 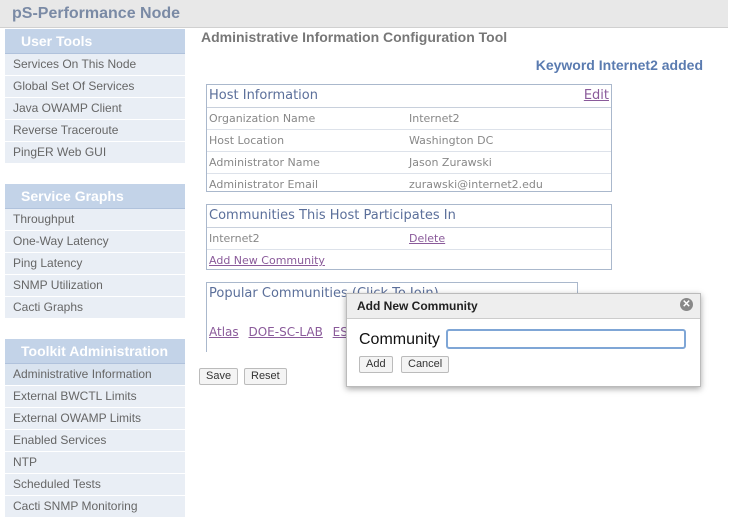 I want to click on field-value: Washington DC, so click(x=451, y=140).